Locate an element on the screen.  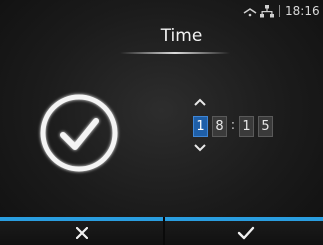
minute-tens-digit: 1 is located at coordinates (246, 126).